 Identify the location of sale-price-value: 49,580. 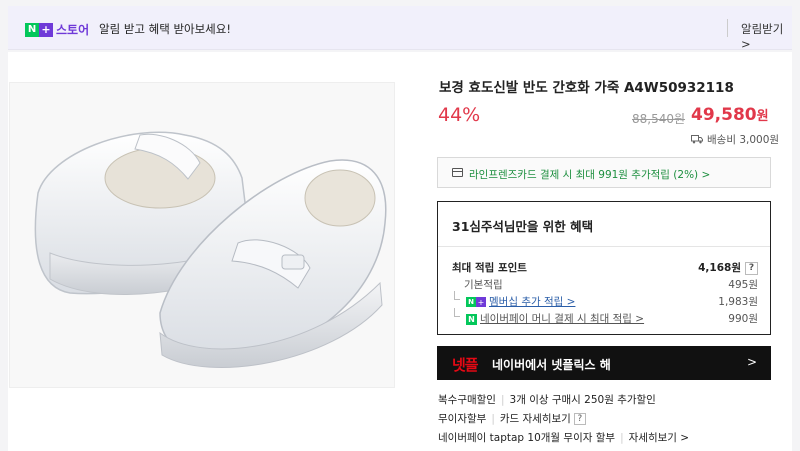
(724, 115).